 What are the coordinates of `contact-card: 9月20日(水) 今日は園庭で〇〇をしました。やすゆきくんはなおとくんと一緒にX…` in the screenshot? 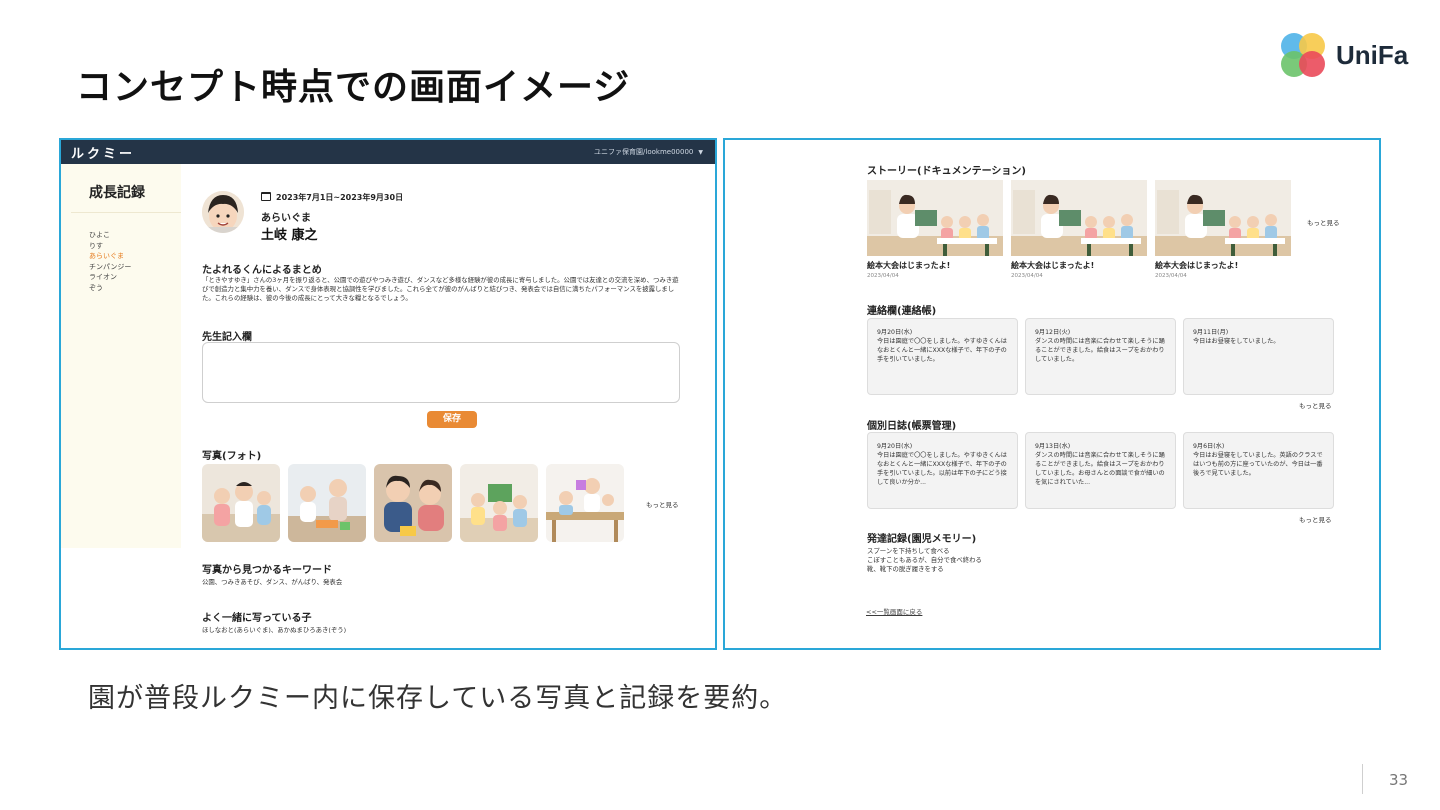 It's located at (942, 356).